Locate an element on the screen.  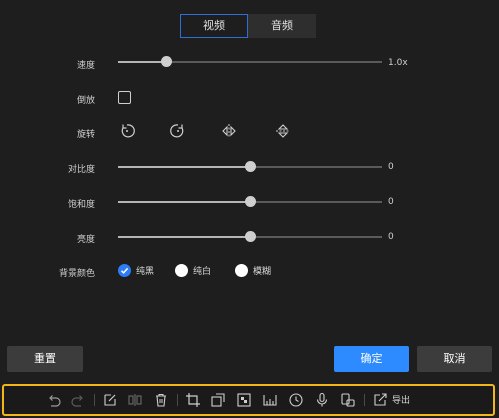
export-button: 导出 is located at coordinates (401, 399).